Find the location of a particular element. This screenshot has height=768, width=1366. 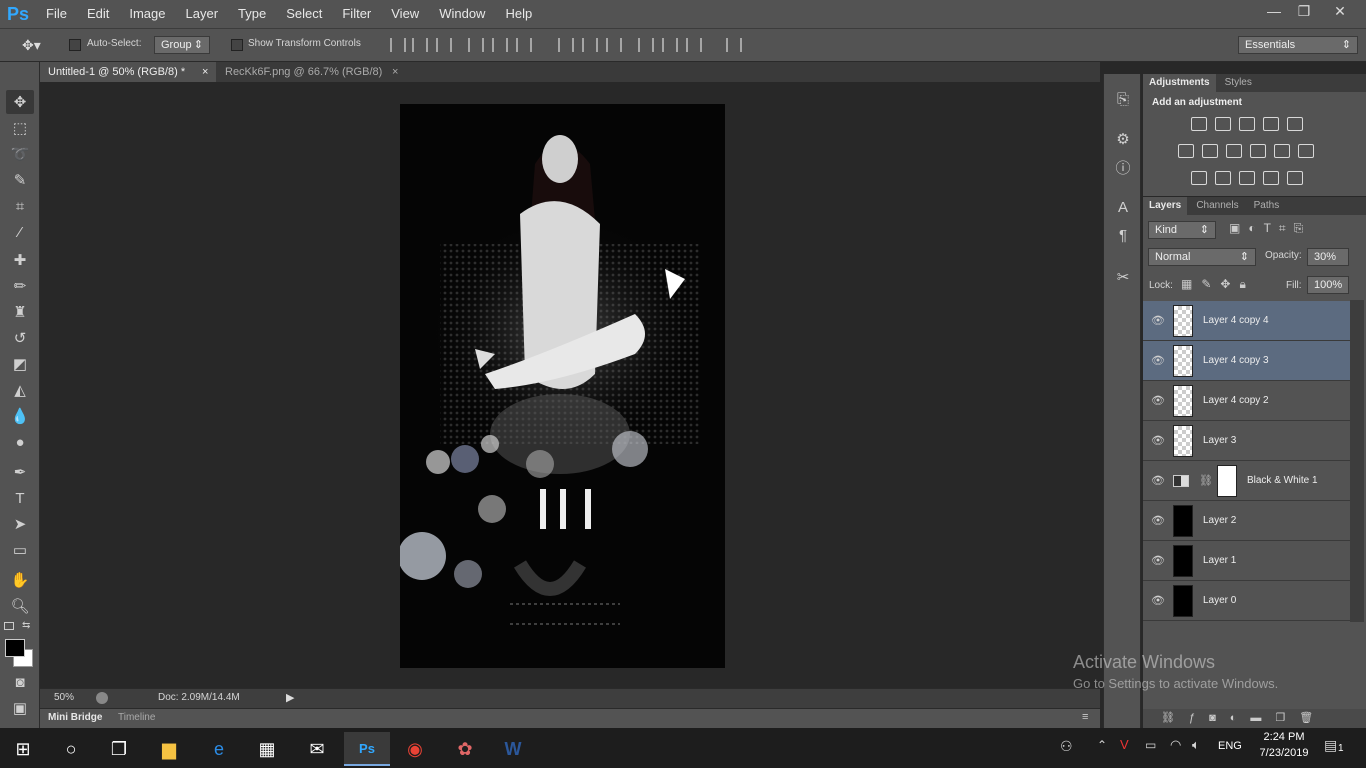

wifi-icon: ◠ is located at coordinates (1175, 745).